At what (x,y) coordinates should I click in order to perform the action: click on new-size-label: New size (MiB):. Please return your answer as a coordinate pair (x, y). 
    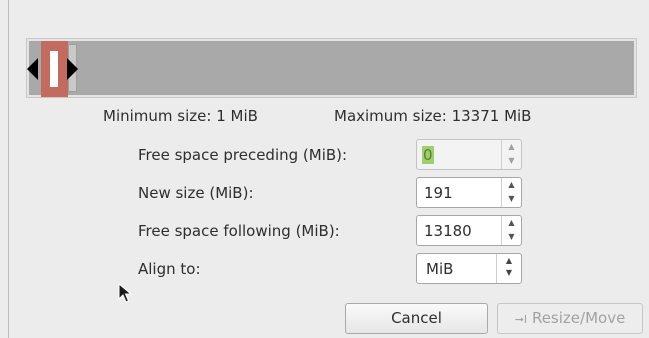
    Looking at the image, I should click on (196, 193).